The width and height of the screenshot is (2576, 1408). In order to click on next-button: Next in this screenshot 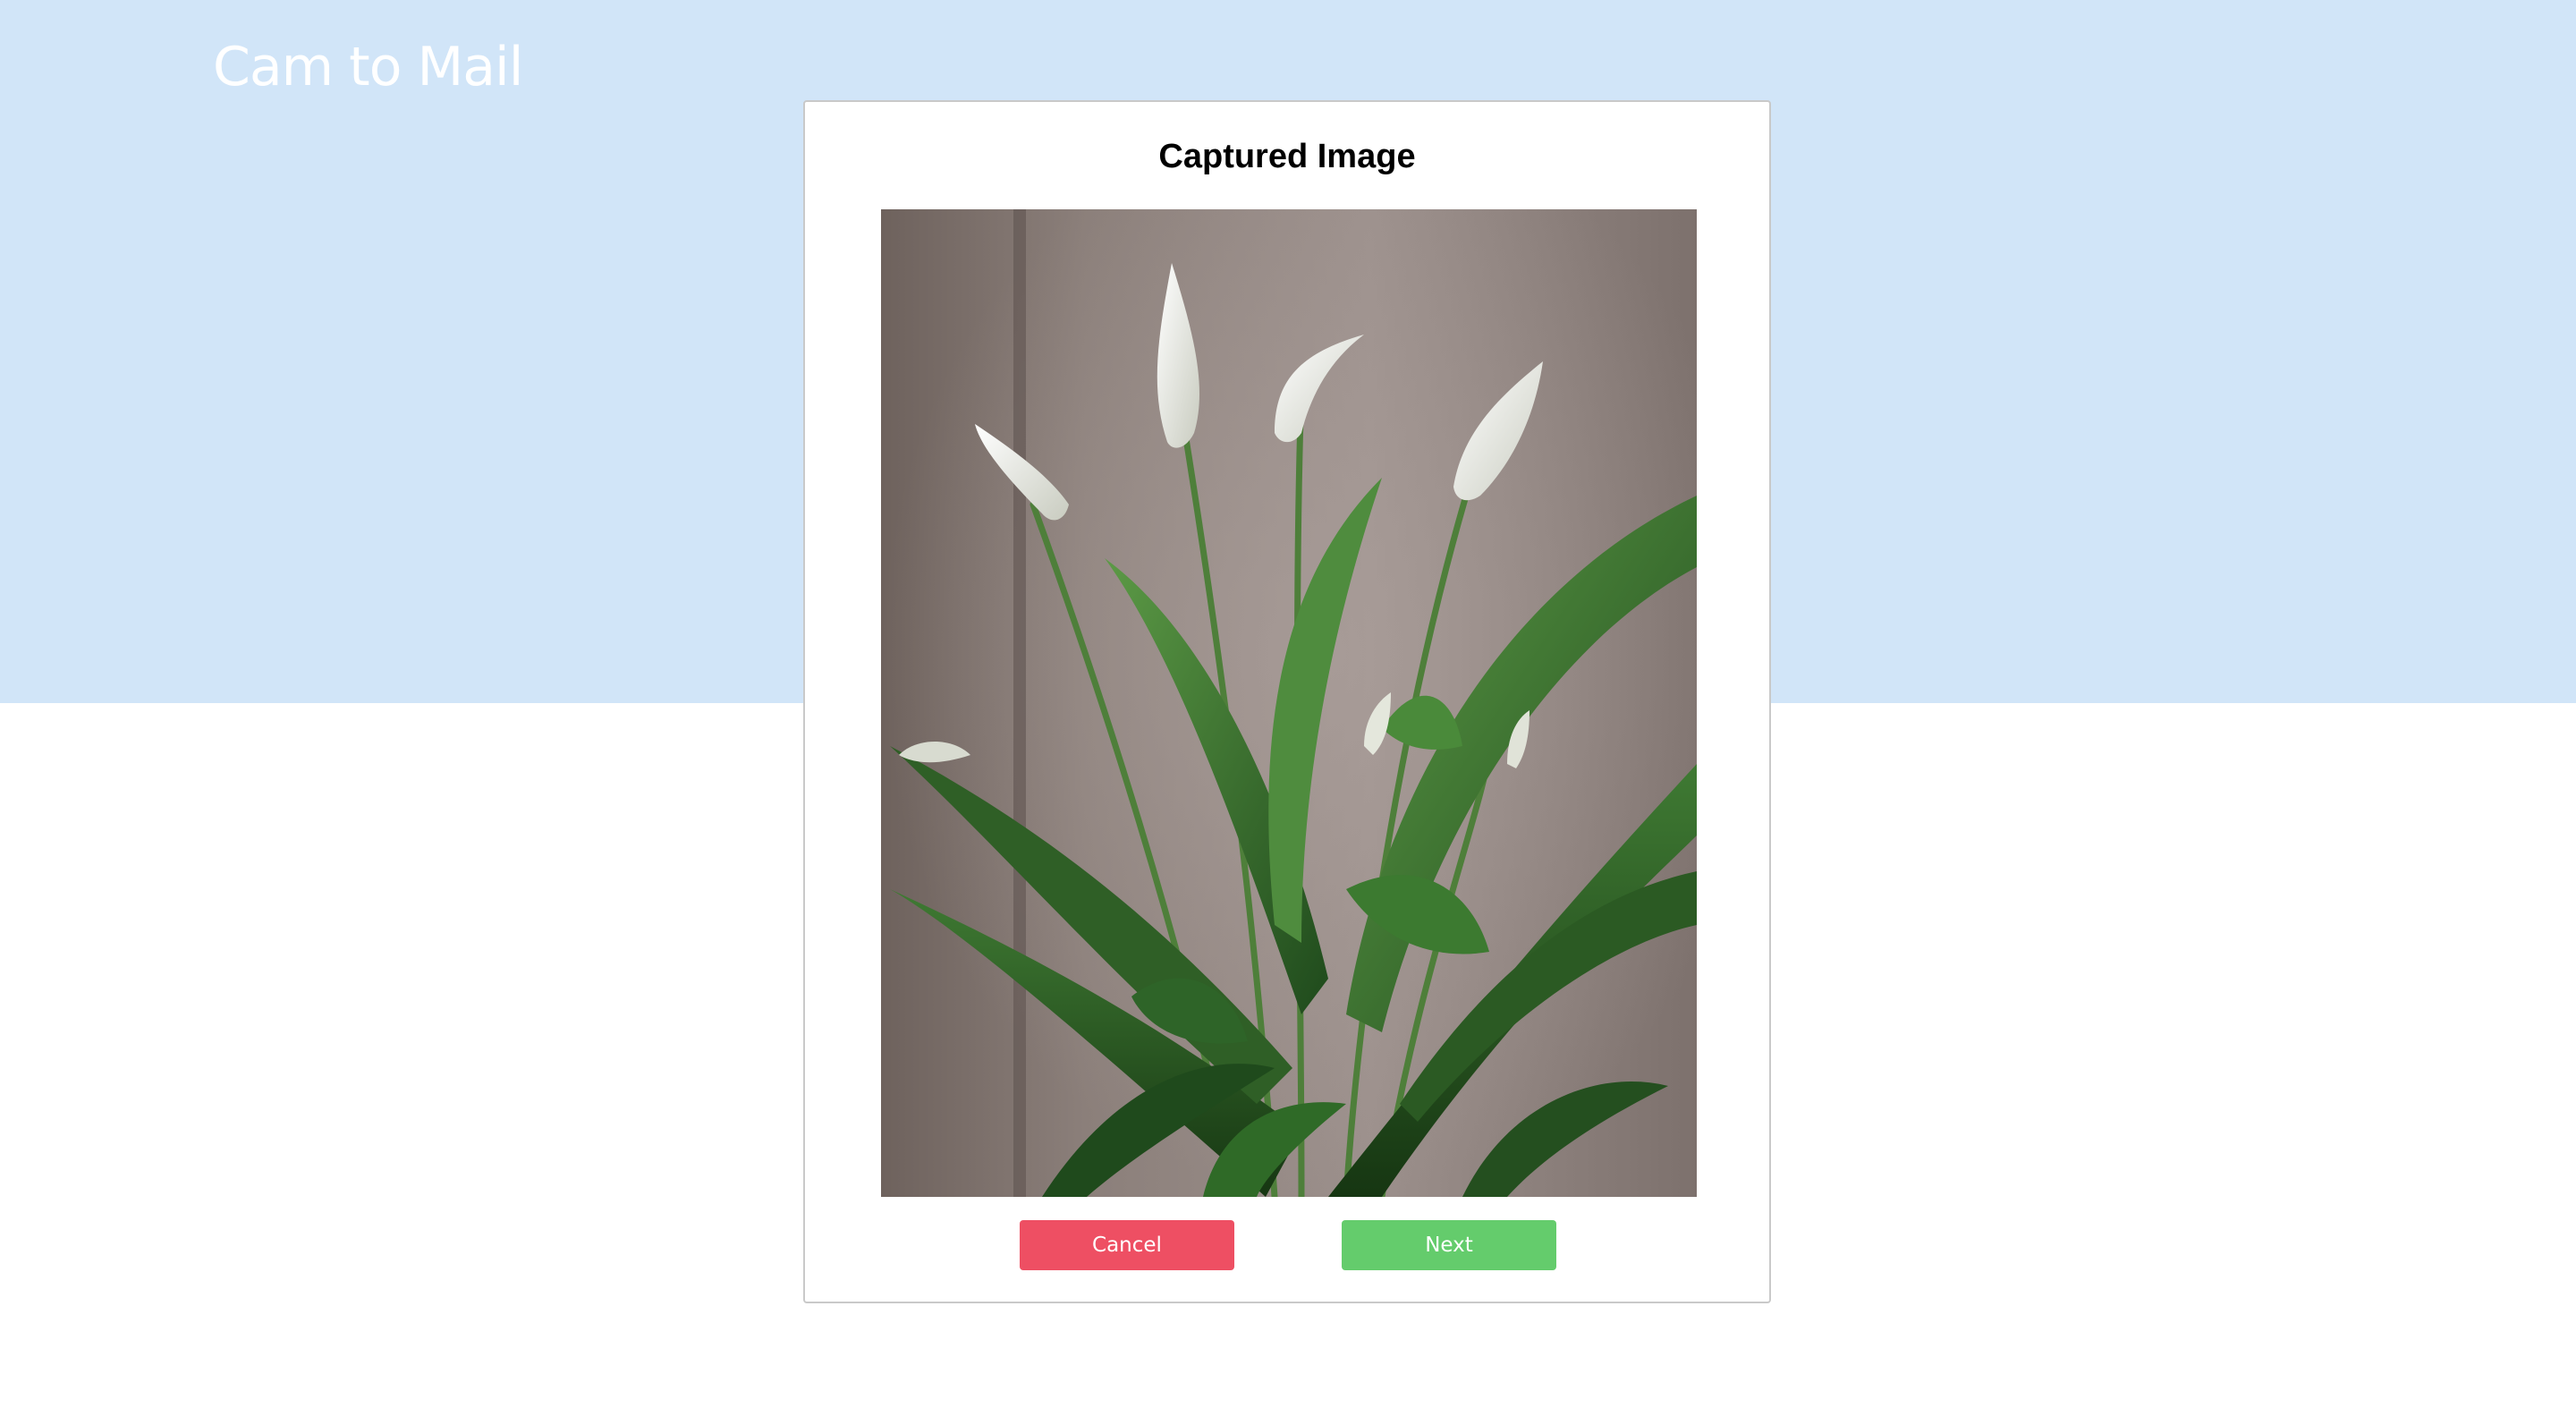, I will do `click(1449, 1245)`.